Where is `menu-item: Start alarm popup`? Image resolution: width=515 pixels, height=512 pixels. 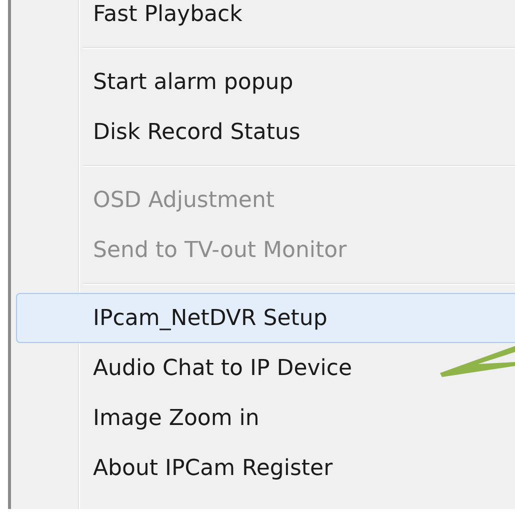
menu-item: Start alarm popup is located at coordinates (265, 82).